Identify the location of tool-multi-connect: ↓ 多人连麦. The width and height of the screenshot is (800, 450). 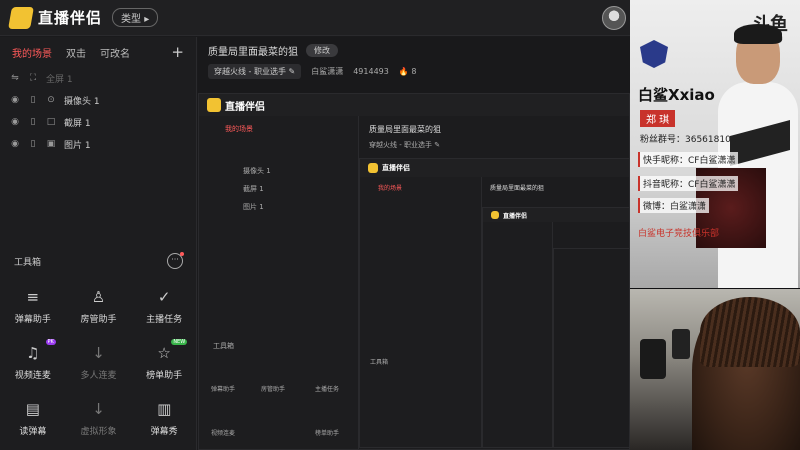
(99, 362).